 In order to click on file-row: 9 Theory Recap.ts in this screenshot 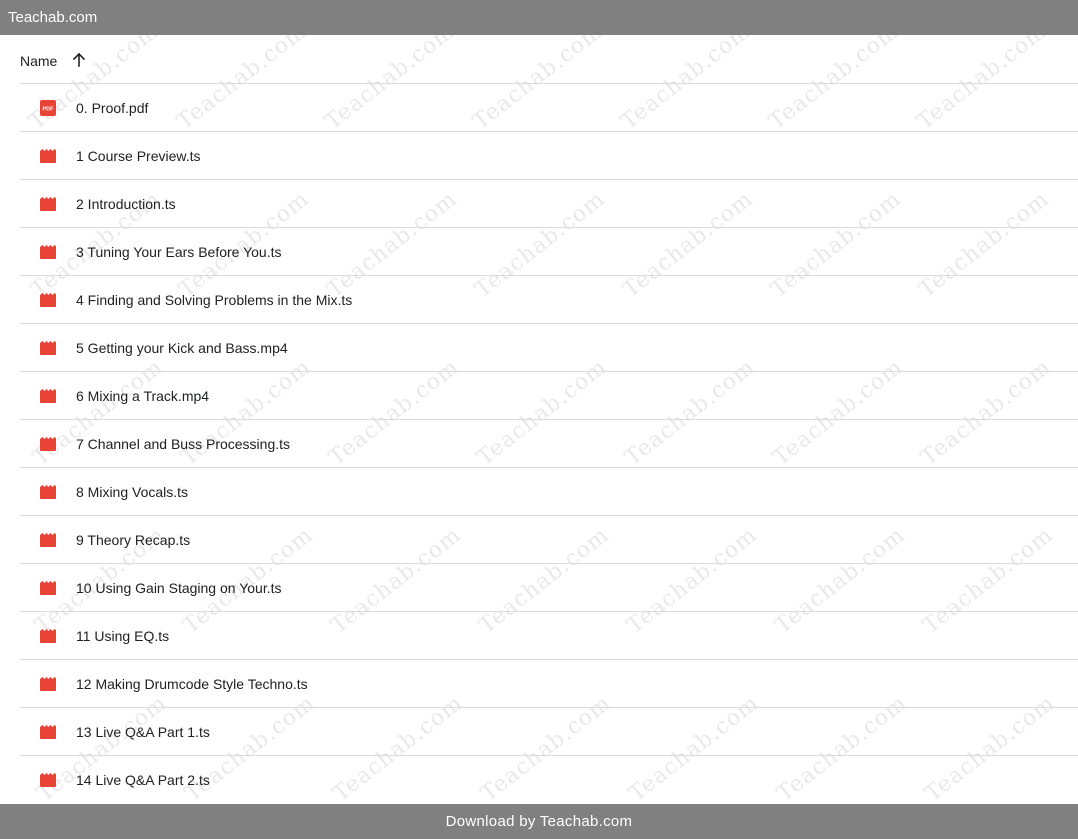, I will do `click(549, 540)`.